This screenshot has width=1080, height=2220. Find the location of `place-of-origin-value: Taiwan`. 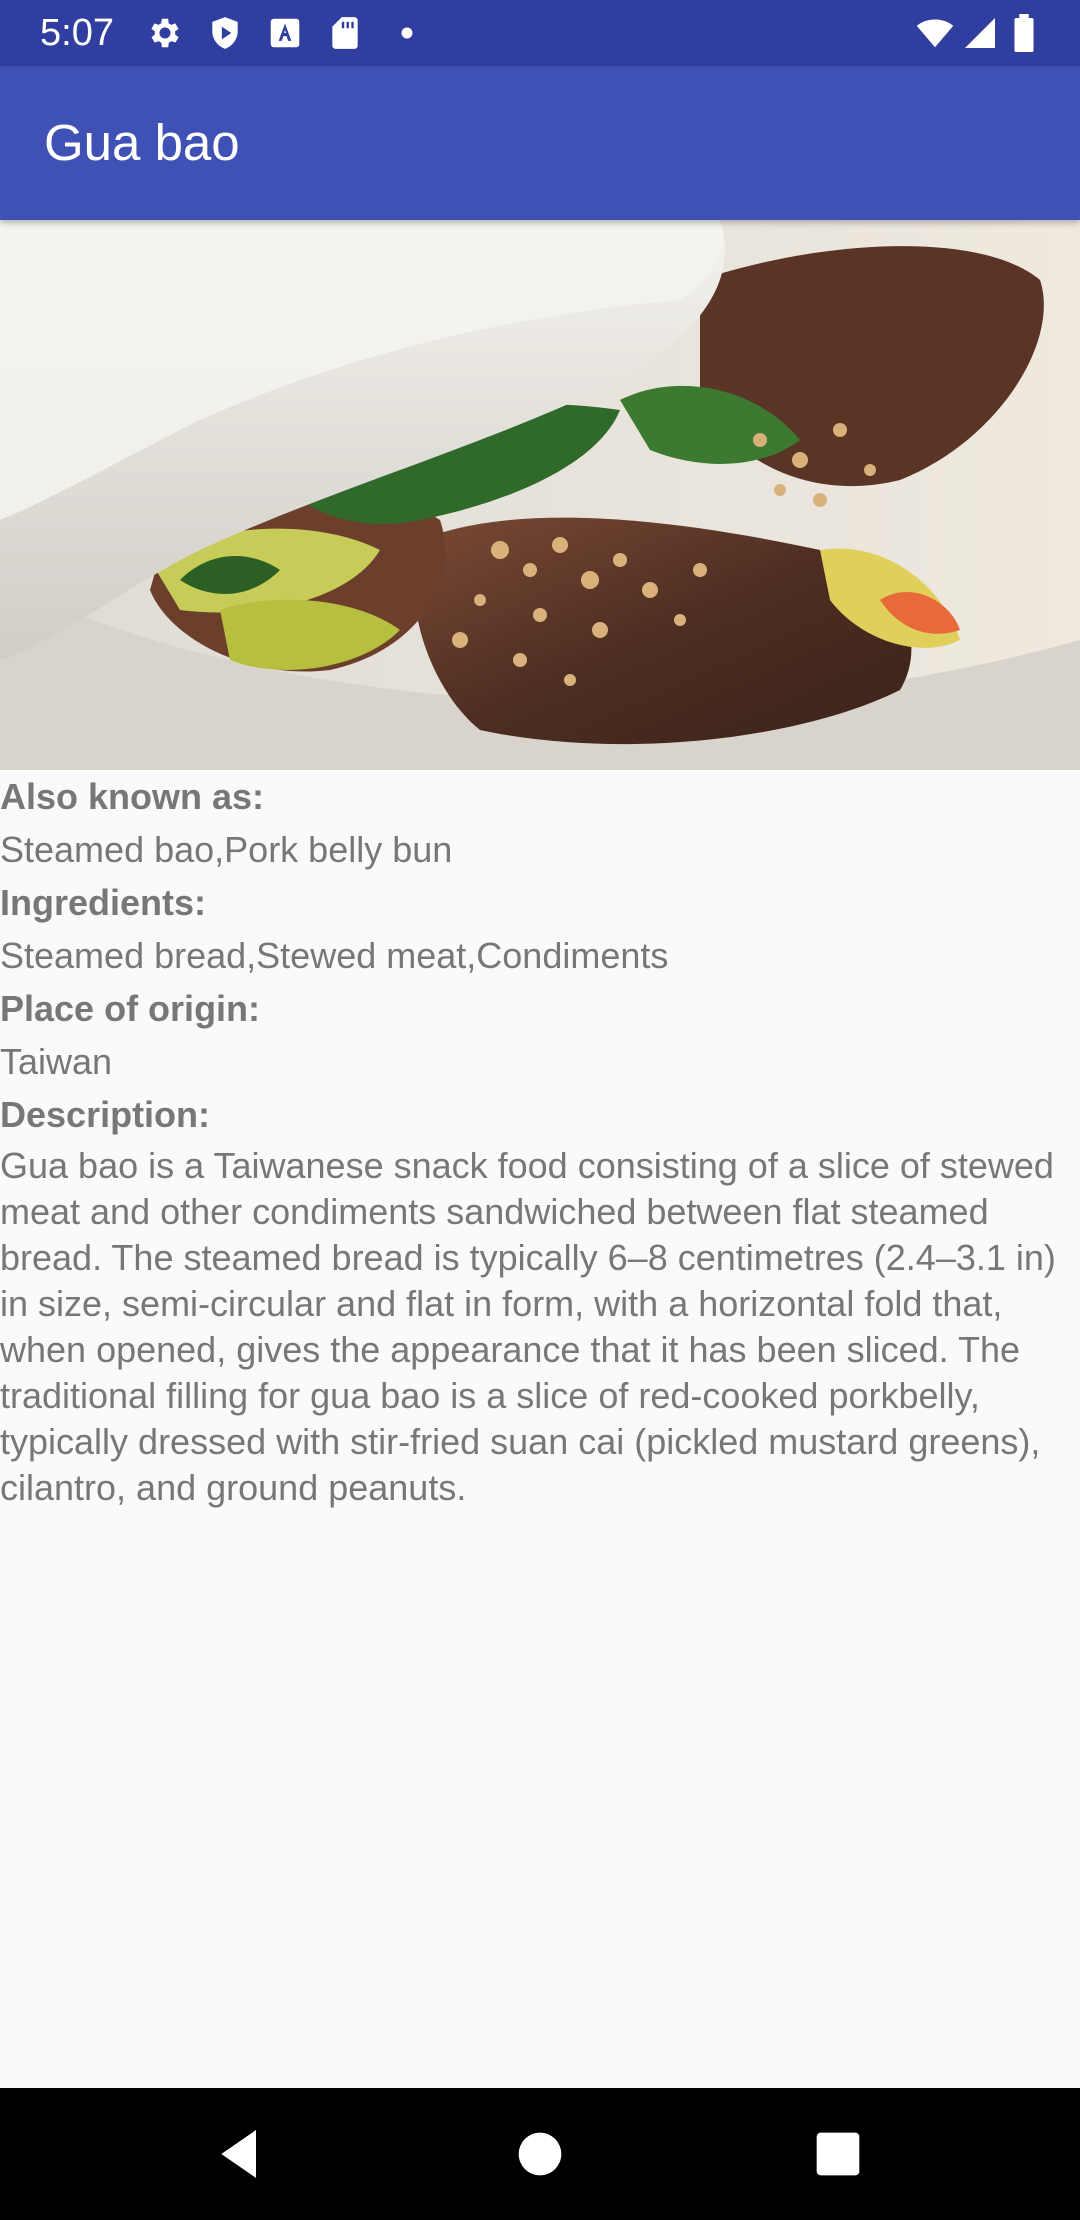

place-of-origin-value: Taiwan is located at coordinates (56, 1061).